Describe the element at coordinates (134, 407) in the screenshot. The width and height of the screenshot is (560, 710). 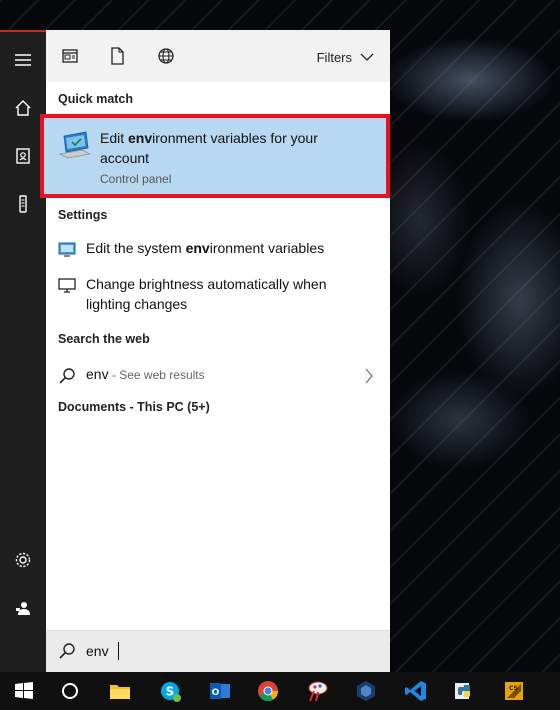
I see `documents-heading: Documents - This PC (5+)` at that location.